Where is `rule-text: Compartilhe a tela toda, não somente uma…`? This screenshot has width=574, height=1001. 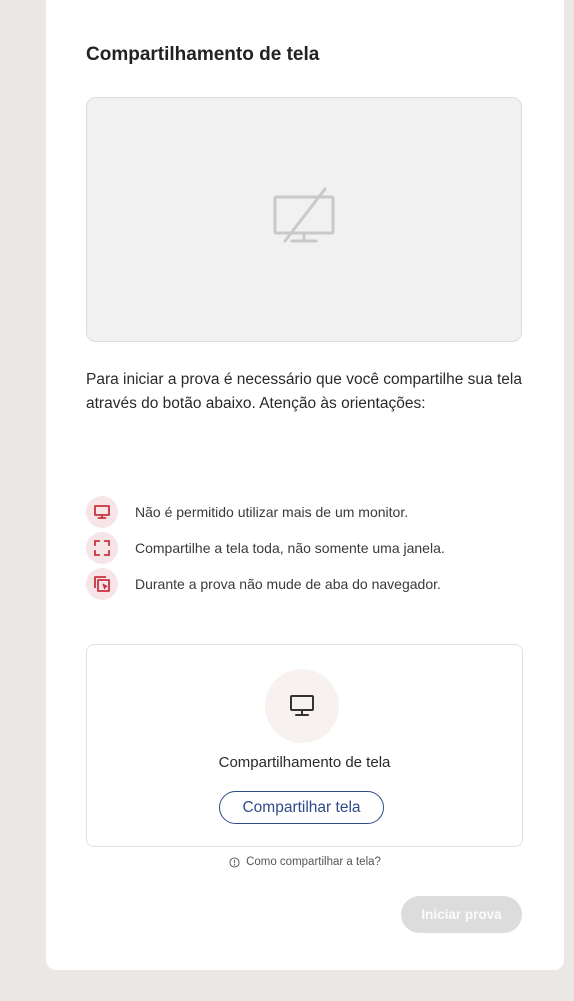 rule-text: Compartilhe a tela toda, não somente uma… is located at coordinates (290, 548).